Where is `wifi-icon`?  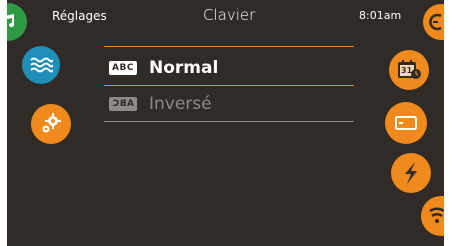
wifi-icon is located at coordinates (436, 216).